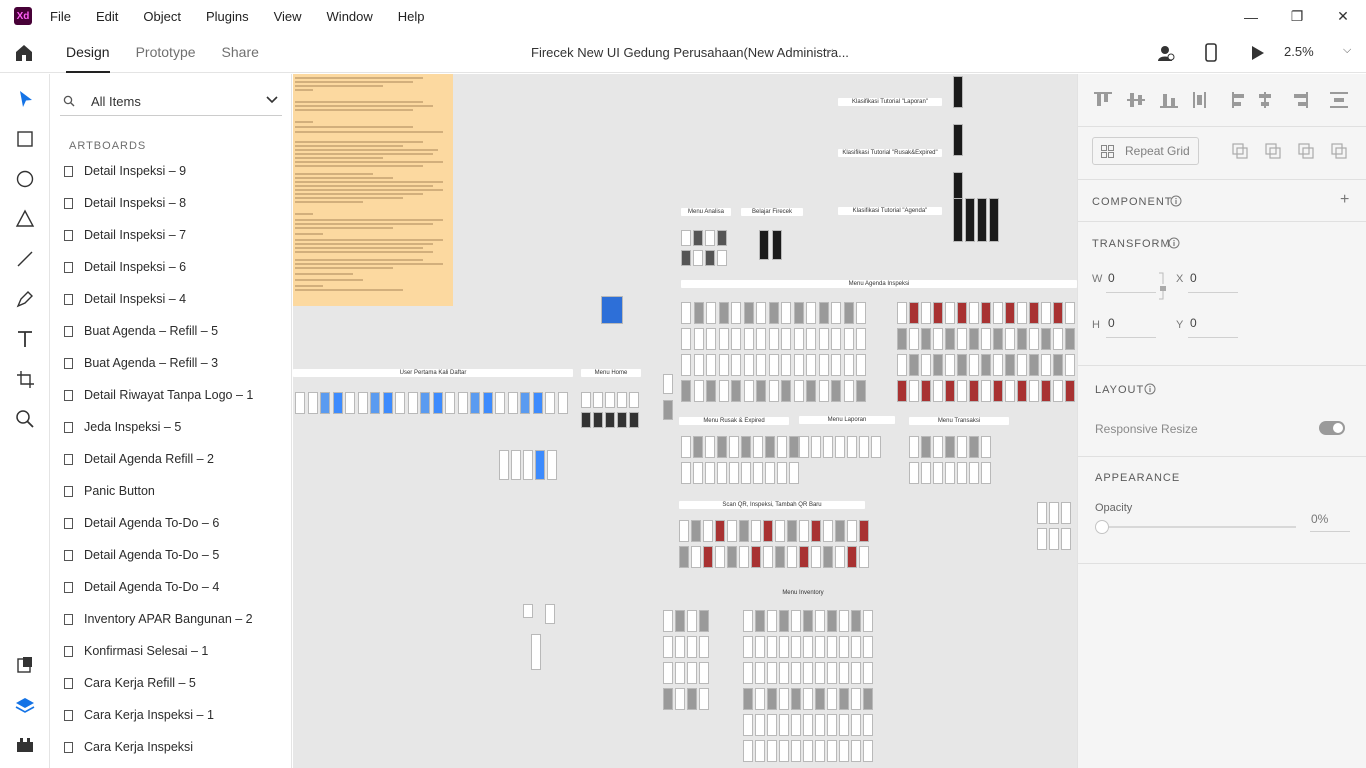 The width and height of the screenshot is (1366, 768). What do you see at coordinates (174, 235) in the screenshot?
I see `artboard-list-item: Detail Inspeksi – 7` at bounding box center [174, 235].